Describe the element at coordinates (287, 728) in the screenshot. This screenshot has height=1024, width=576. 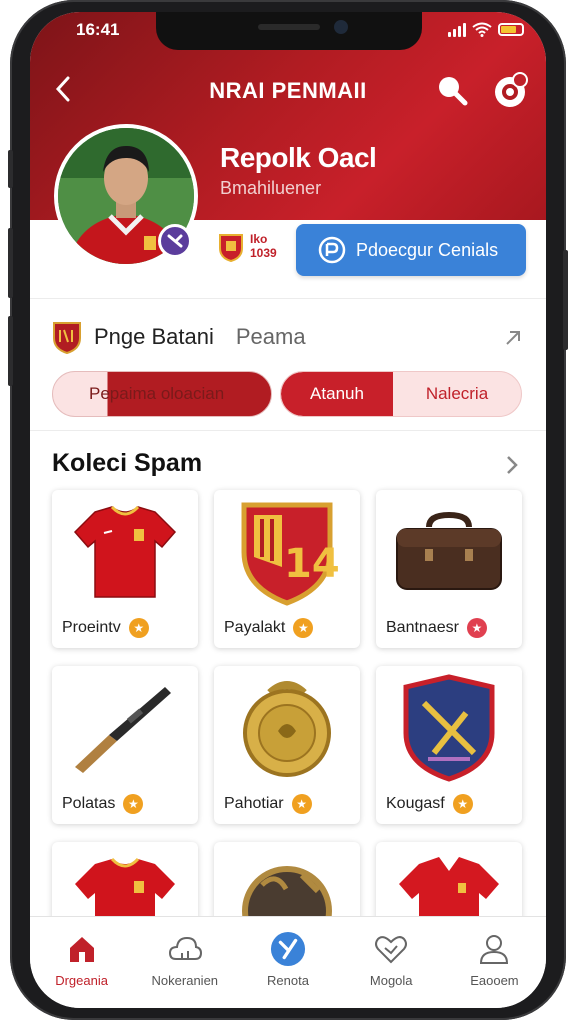
I see `gold-medal-icon` at that location.